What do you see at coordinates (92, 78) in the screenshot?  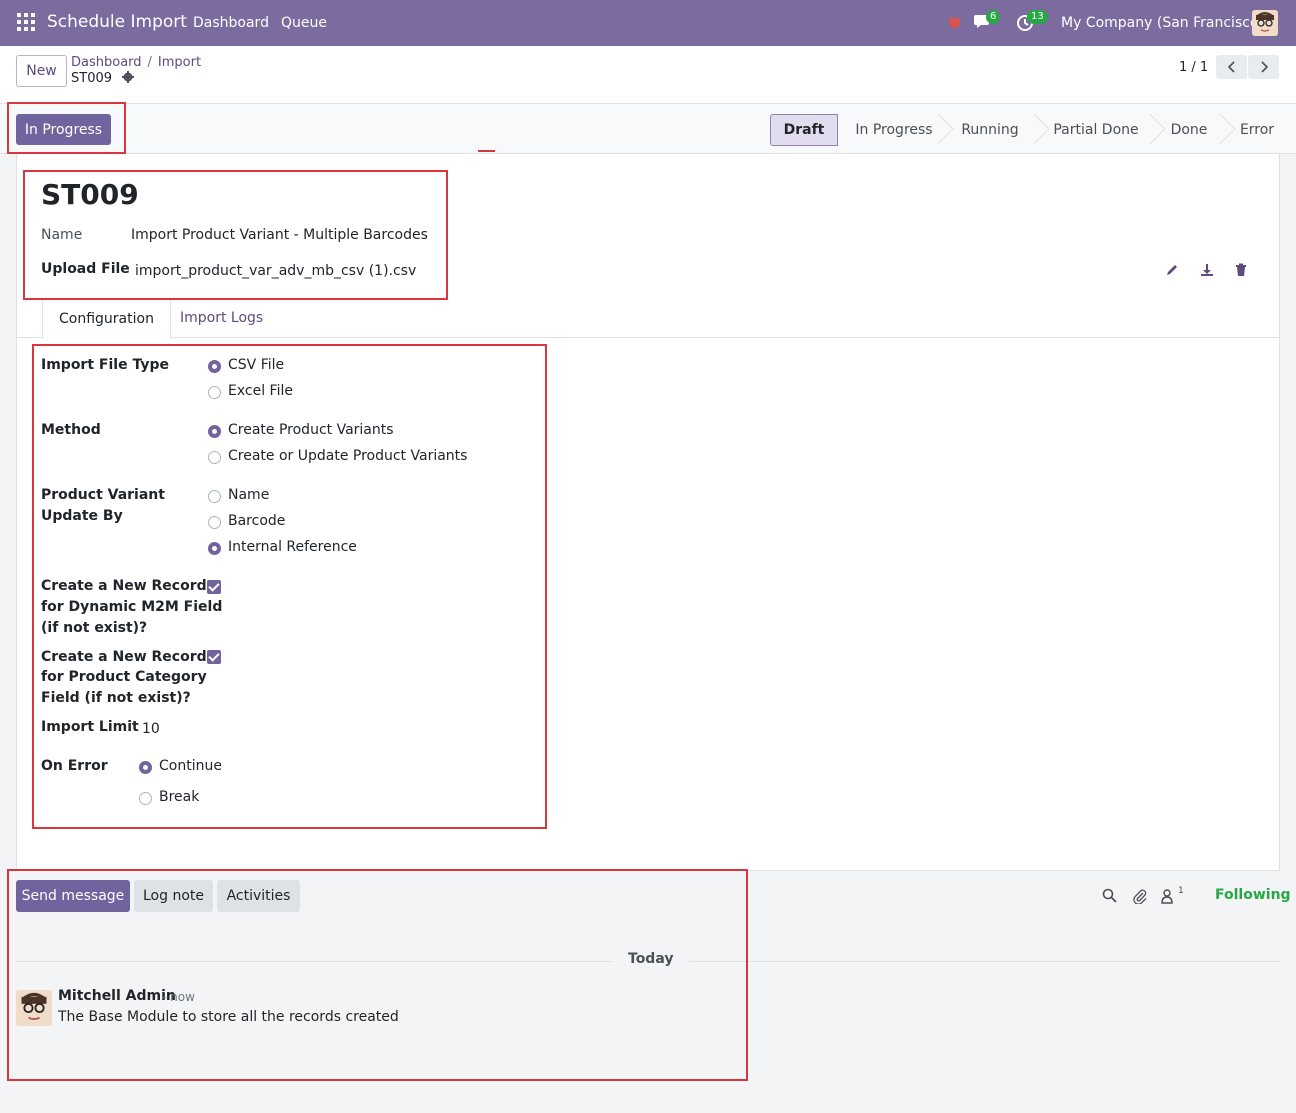 I see `record-name-label: ST009` at bounding box center [92, 78].